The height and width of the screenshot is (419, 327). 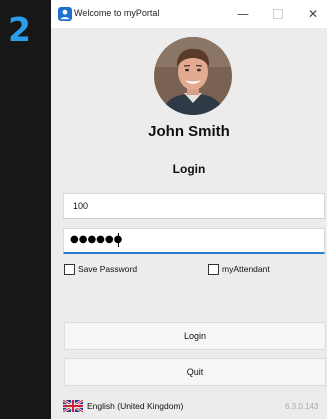 I want to click on myattendant-checkbox, so click(x=213, y=269).